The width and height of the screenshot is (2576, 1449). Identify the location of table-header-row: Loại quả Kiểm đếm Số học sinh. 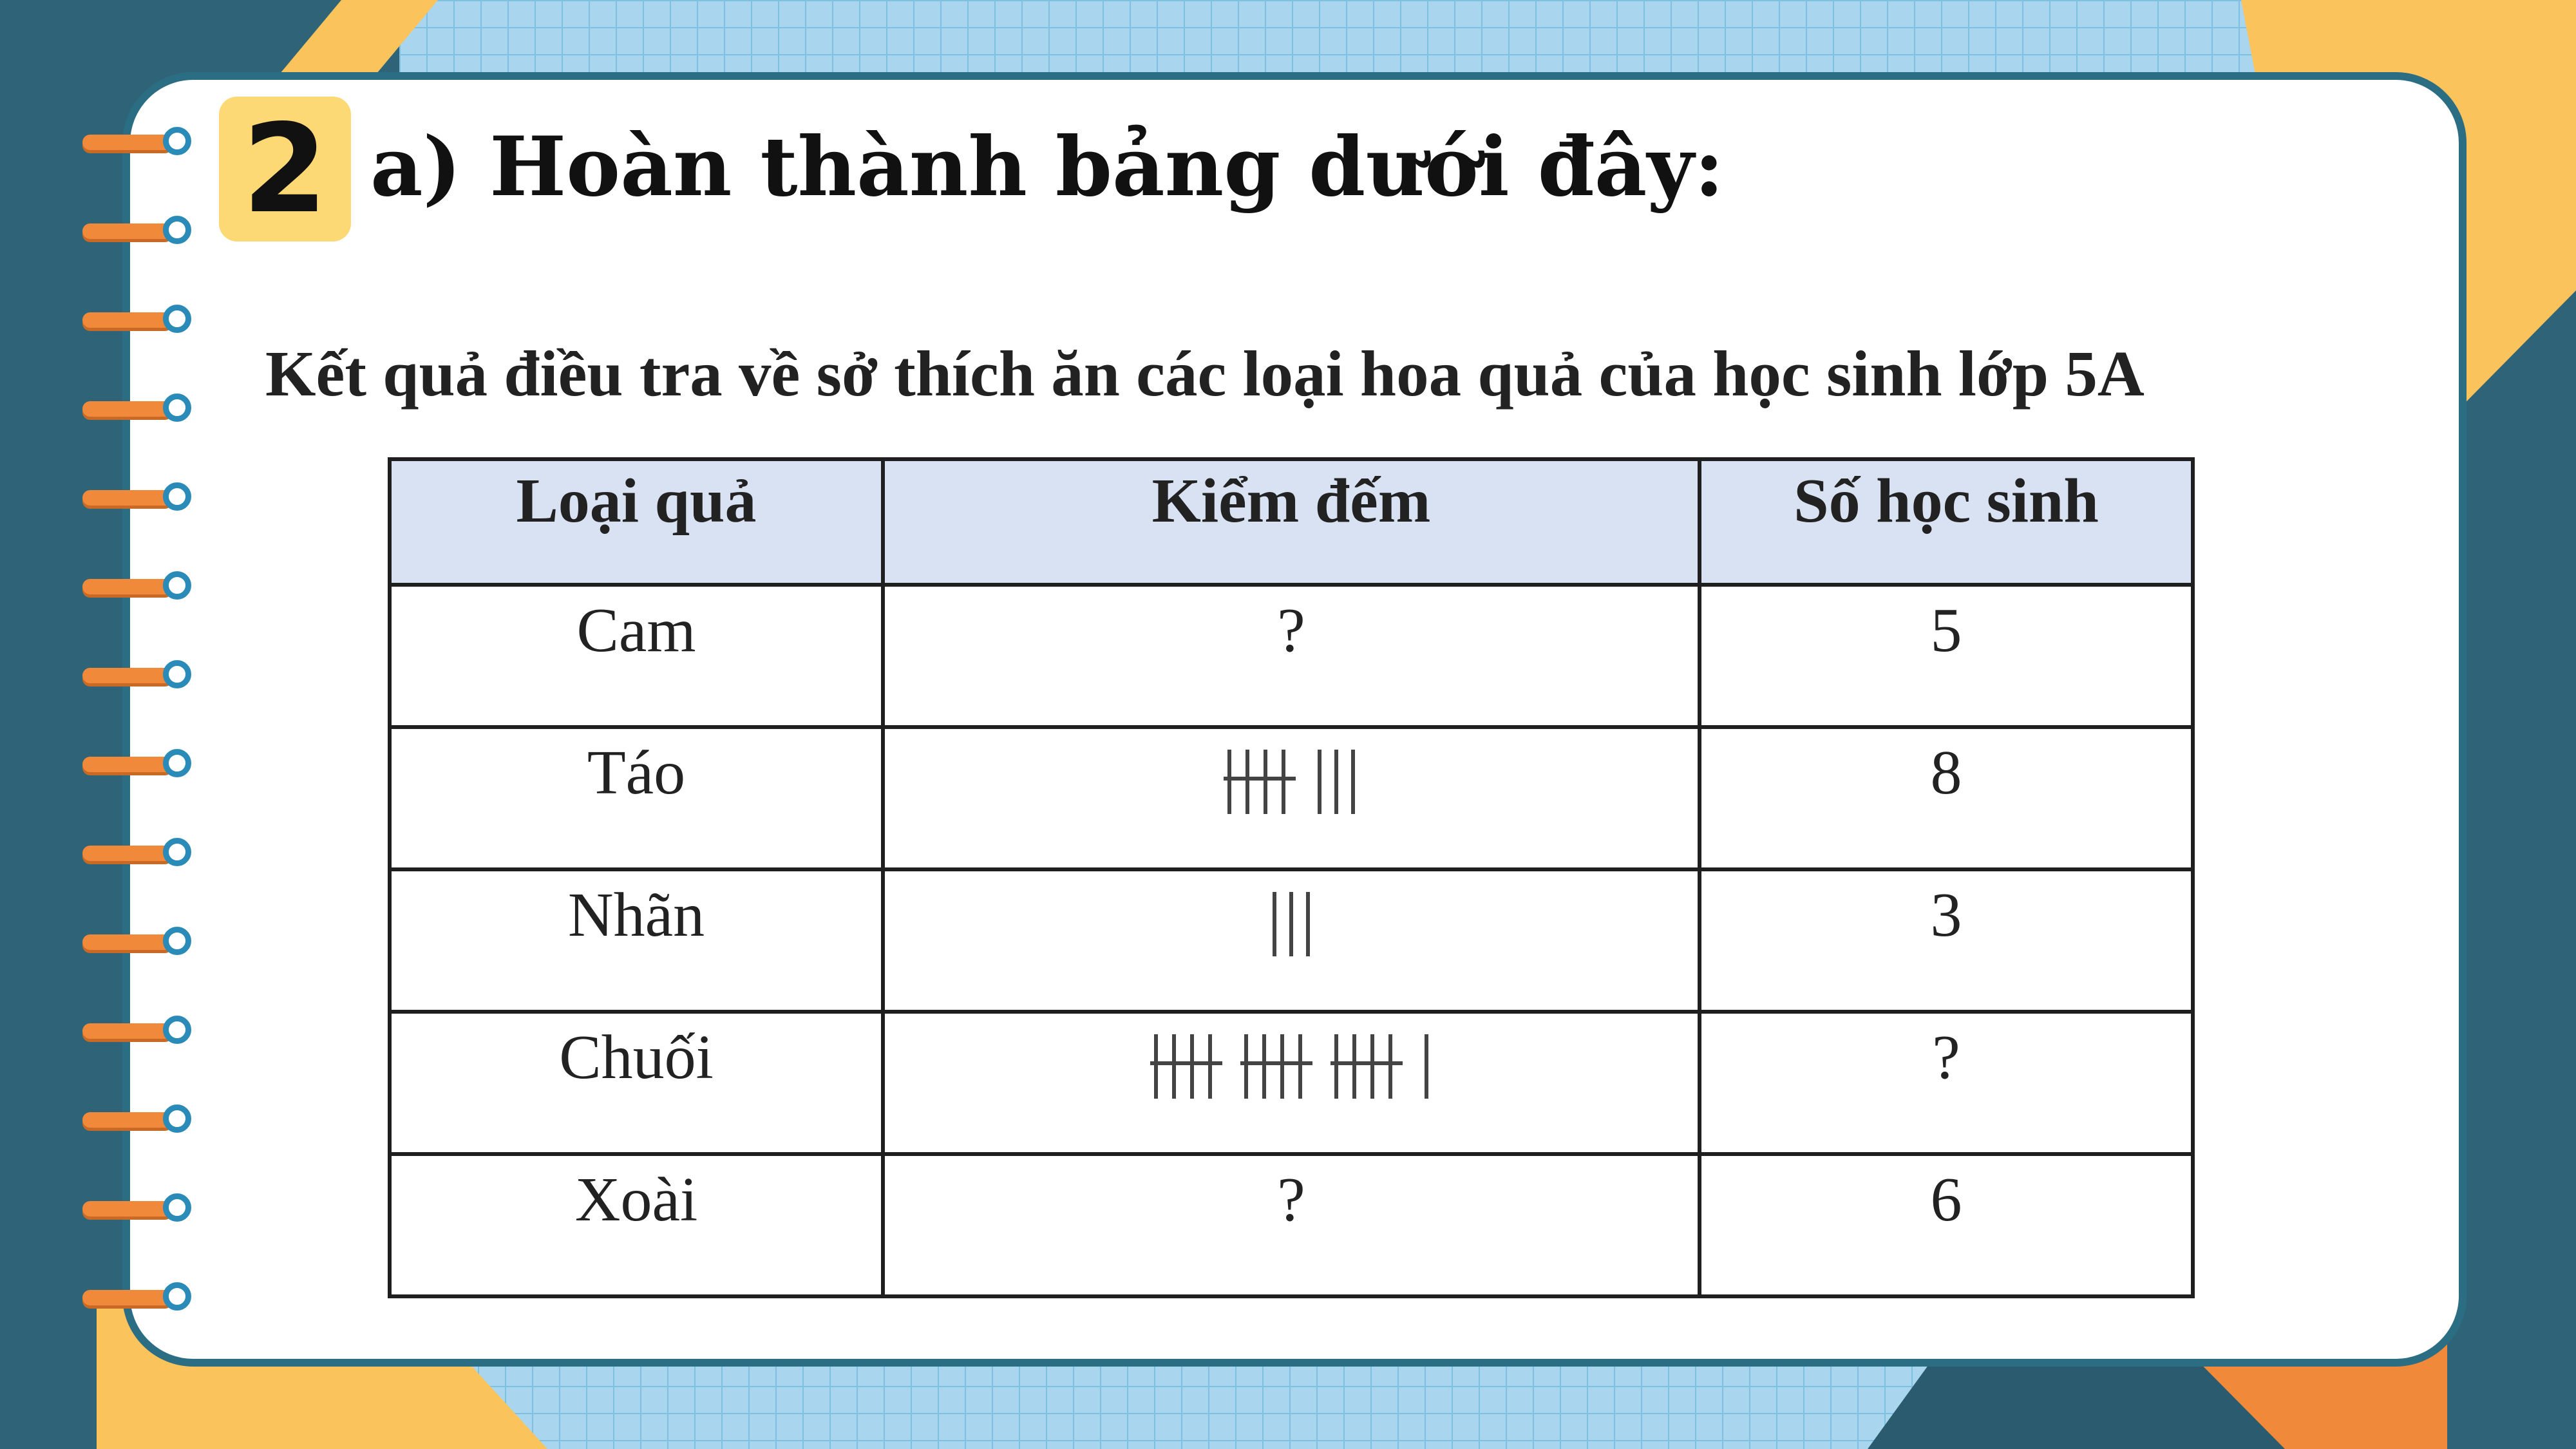
(1291, 522).